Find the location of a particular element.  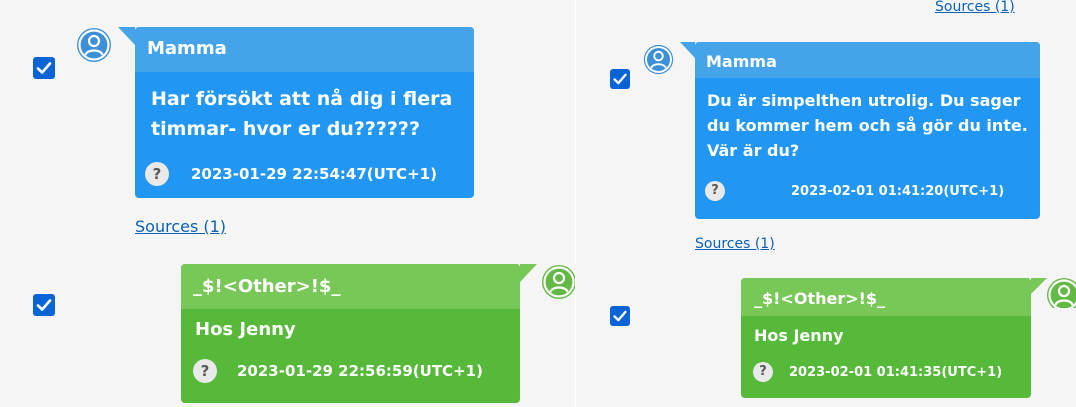

message-timestamp-row: ? 2023-01-29 22:56:59(UTC+1) is located at coordinates (350, 366).